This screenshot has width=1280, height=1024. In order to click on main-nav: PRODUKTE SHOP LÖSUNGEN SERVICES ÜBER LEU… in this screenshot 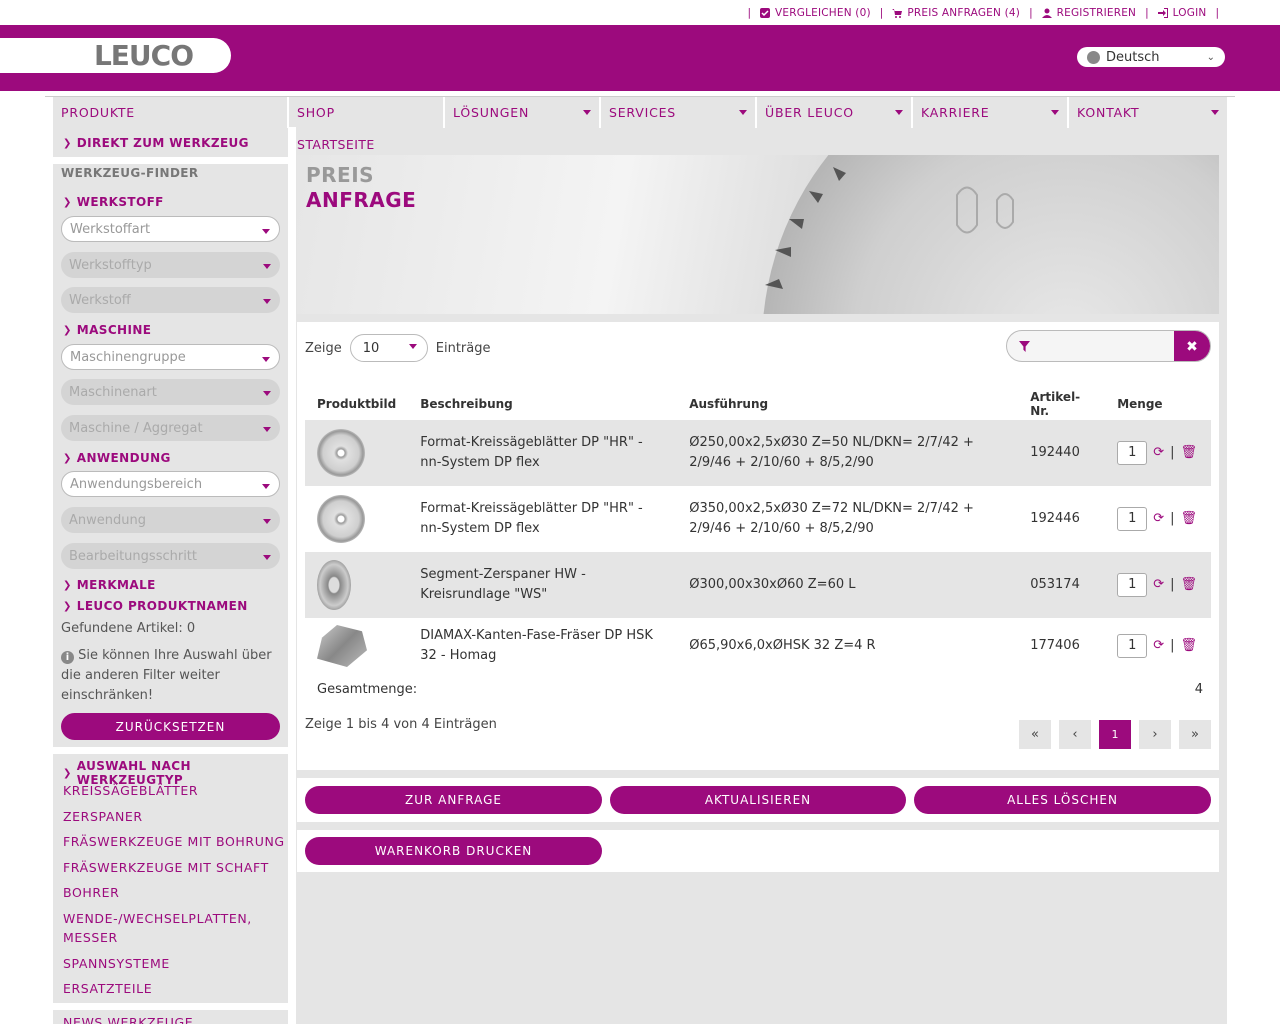, I will do `click(640, 112)`.